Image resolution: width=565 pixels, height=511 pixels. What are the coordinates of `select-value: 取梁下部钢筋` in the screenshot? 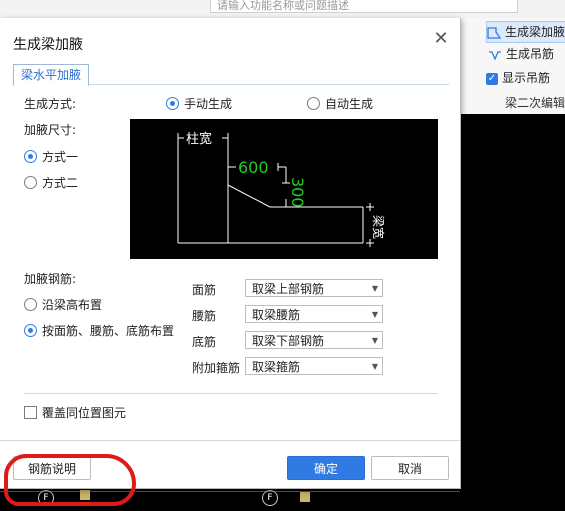 It's located at (288, 341).